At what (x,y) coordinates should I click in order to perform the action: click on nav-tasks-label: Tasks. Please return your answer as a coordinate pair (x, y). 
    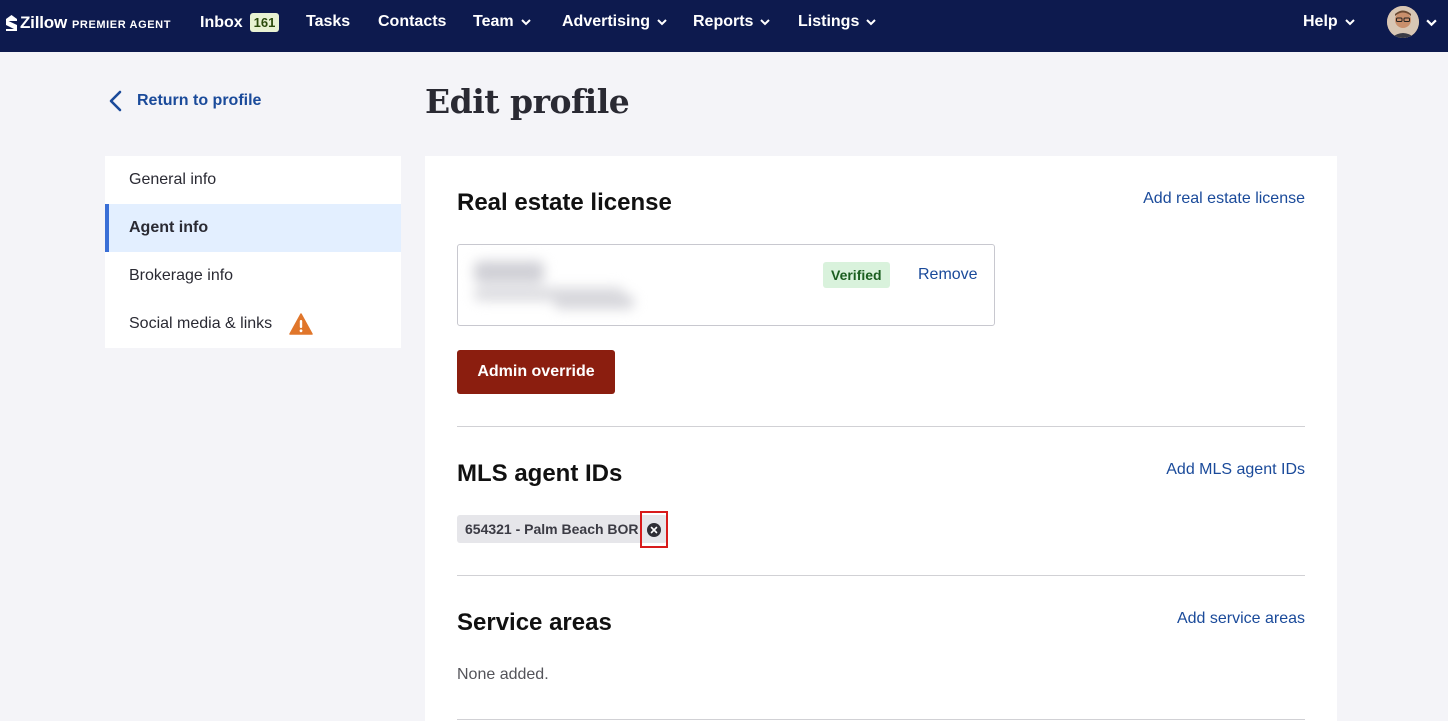
    Looking at the image, I should click on (328, 21).